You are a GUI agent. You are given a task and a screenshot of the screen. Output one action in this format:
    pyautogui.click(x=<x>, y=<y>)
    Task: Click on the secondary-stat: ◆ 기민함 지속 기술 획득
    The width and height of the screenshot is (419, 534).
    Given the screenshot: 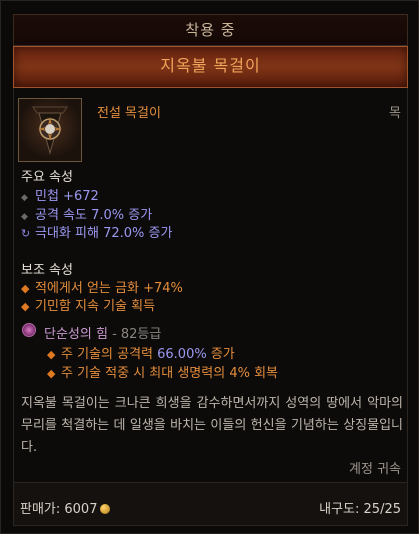 What is the action you would take?
    pyautogui.click(x=88, y=306)
    